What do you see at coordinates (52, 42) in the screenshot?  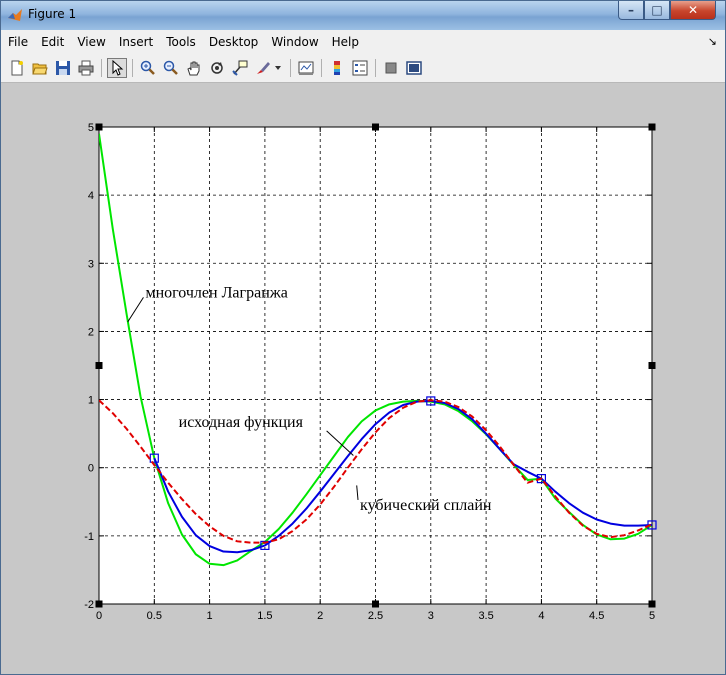 I see `menu-edit: Edit` at bounding box center [52, 42].